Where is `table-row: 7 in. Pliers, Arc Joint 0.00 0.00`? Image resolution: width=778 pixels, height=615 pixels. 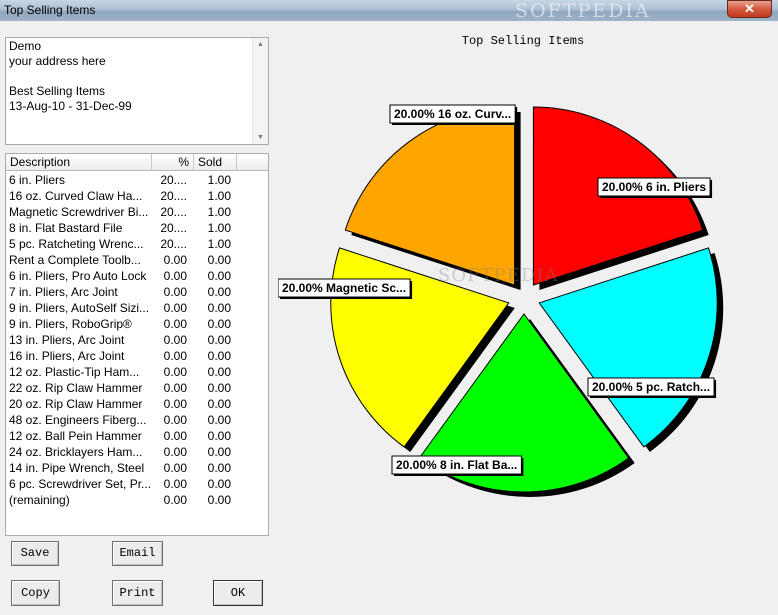 table-row: 7 in. Pliers, Arc Joint 0.00 0.00 is located at coordinates (137, 292).